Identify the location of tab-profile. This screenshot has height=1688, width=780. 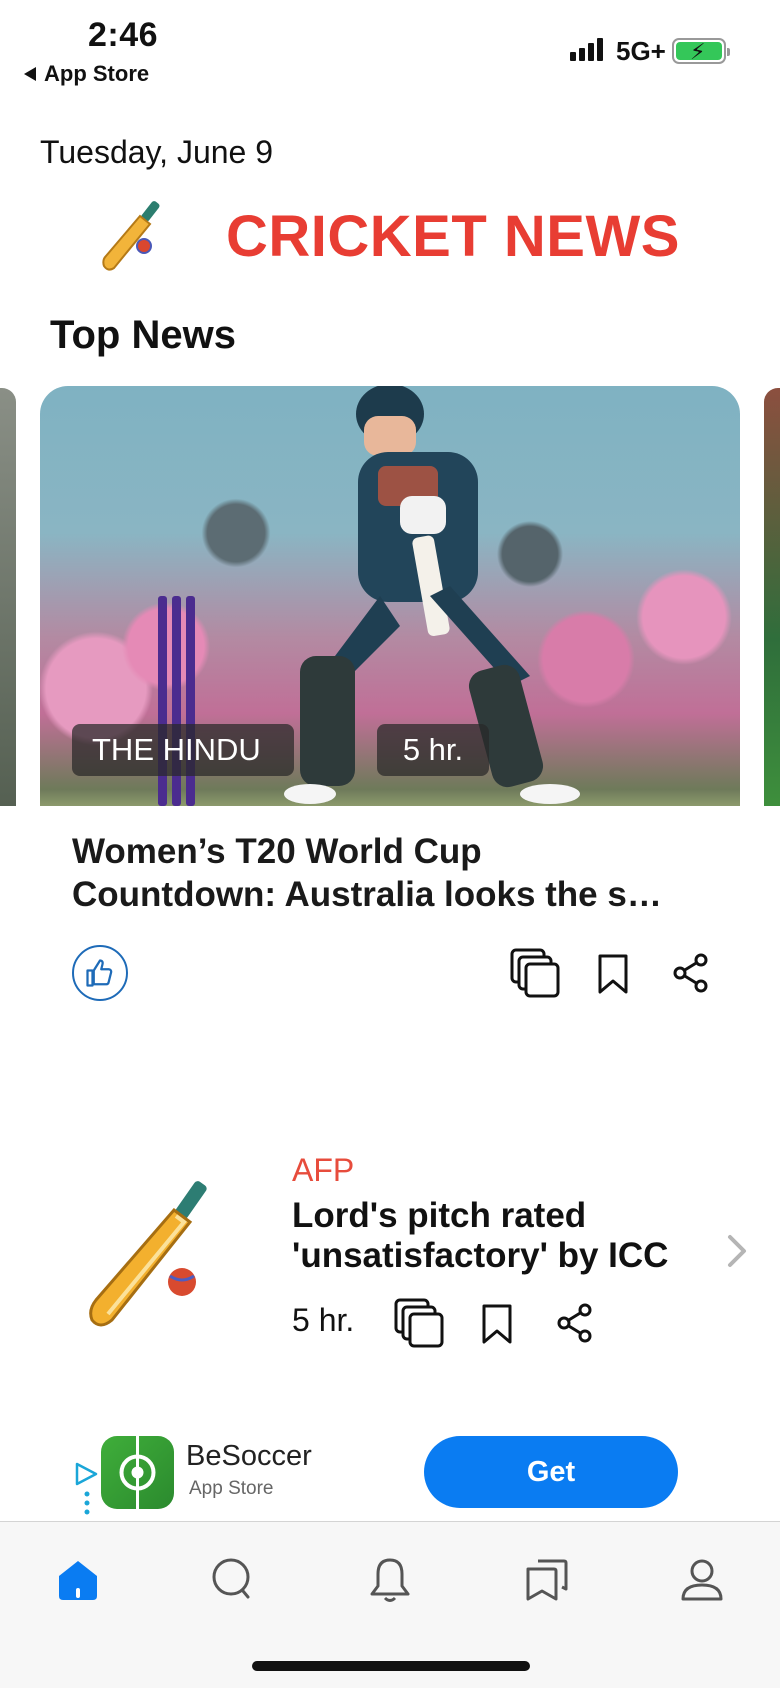
(702, 1580).